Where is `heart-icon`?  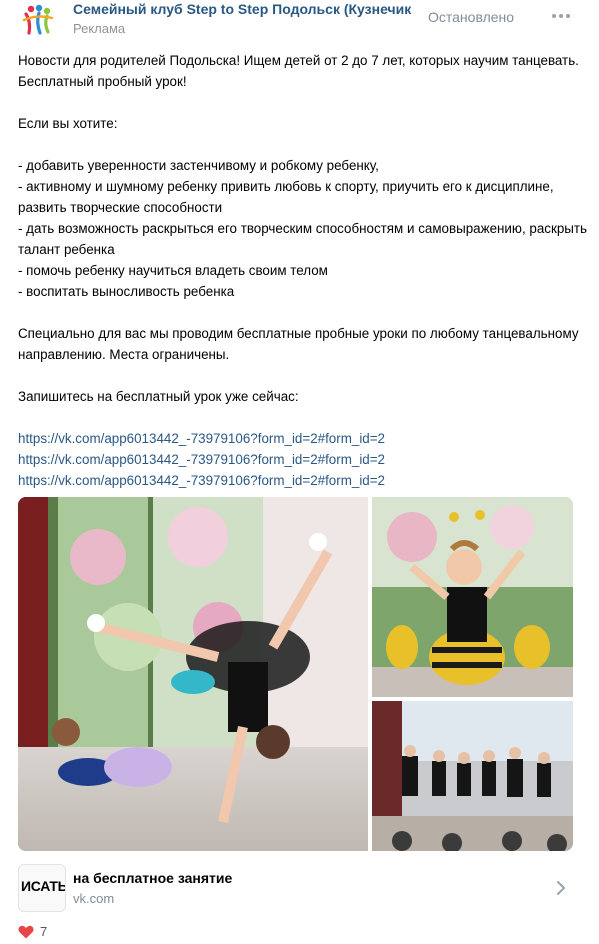
heart-icon is located at coordinates (26, 932).